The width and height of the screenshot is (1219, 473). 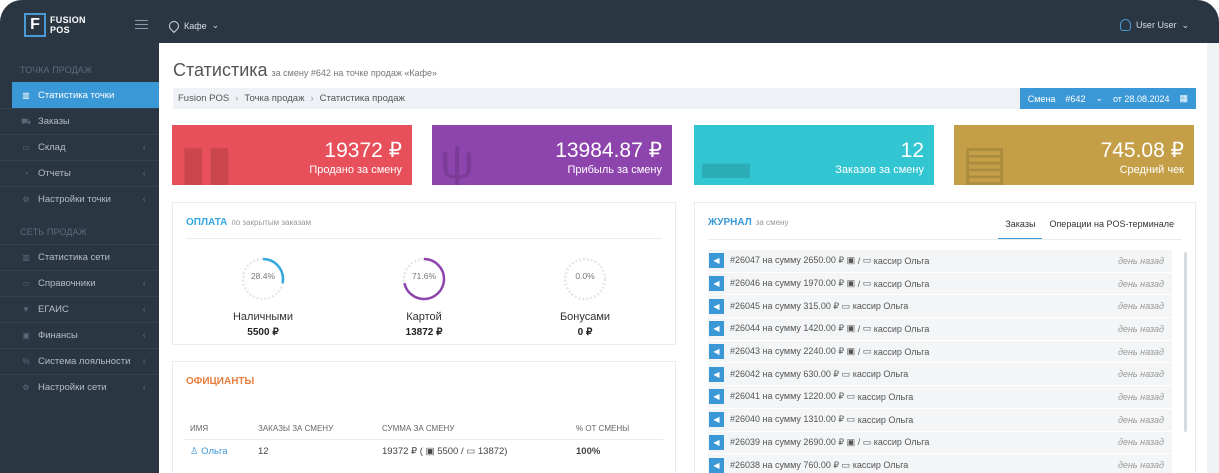 I want to click on panel-subtitle: по закрытым заказам, so click(x=271, y=222).